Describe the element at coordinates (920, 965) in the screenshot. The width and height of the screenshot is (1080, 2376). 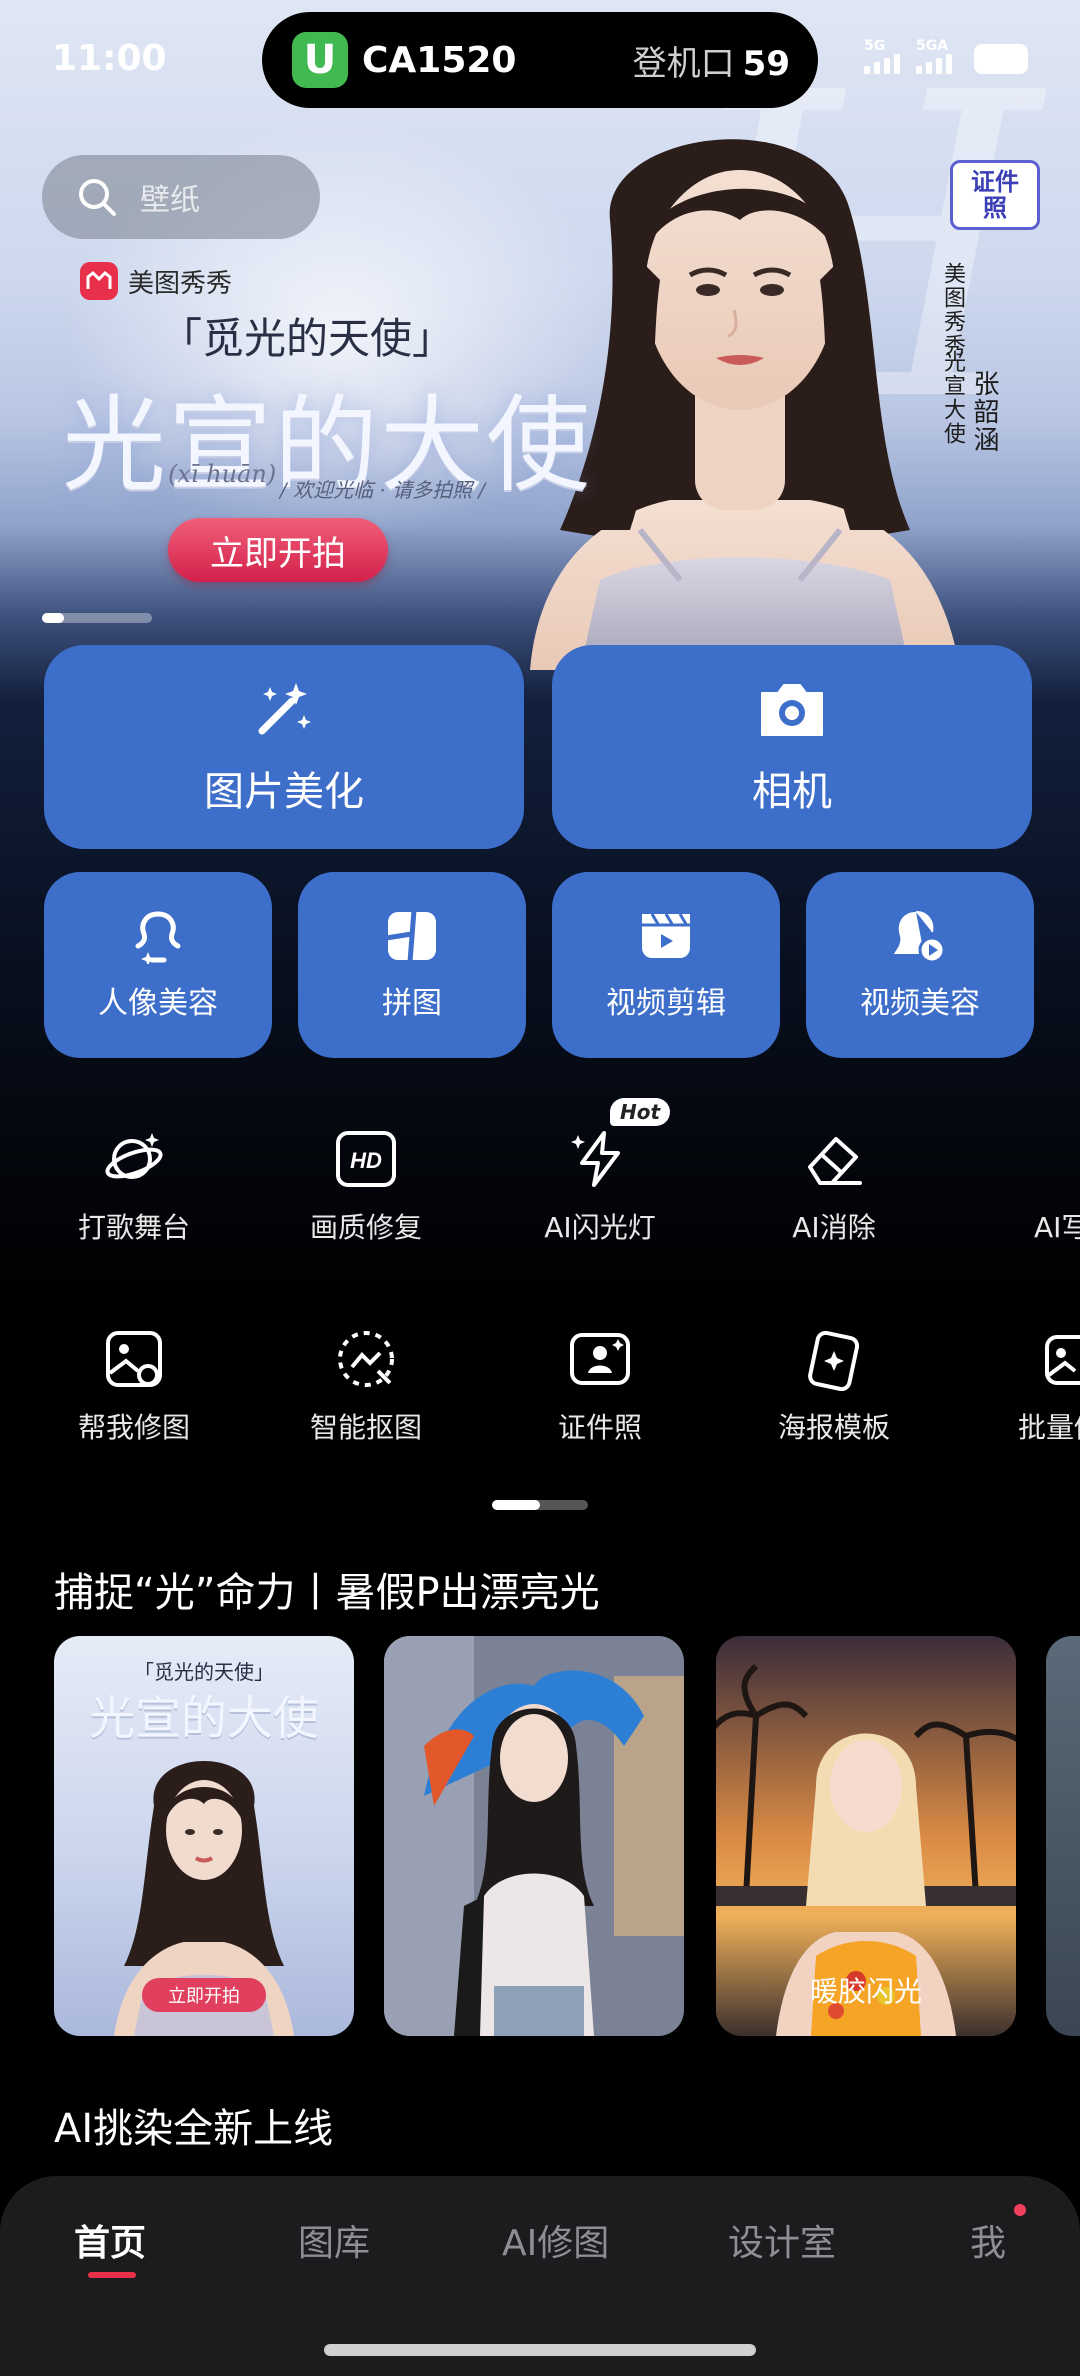
I see `video-beauty-button: 视频美容` at that location.